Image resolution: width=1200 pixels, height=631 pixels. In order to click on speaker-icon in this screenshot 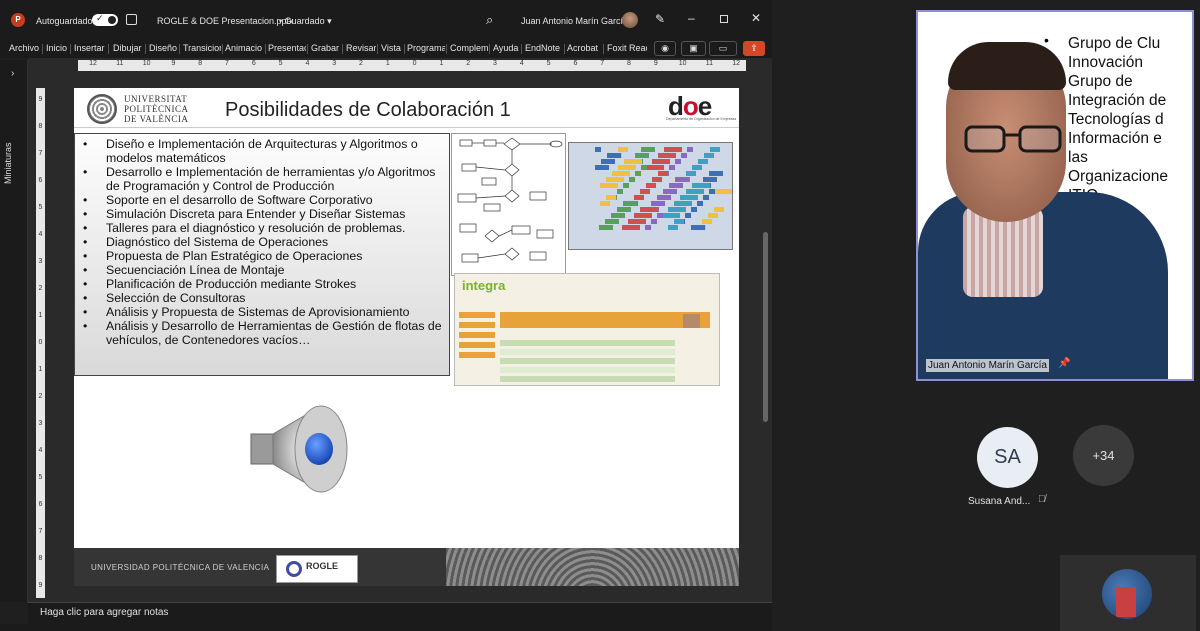, I will do `click(301, 449)`.